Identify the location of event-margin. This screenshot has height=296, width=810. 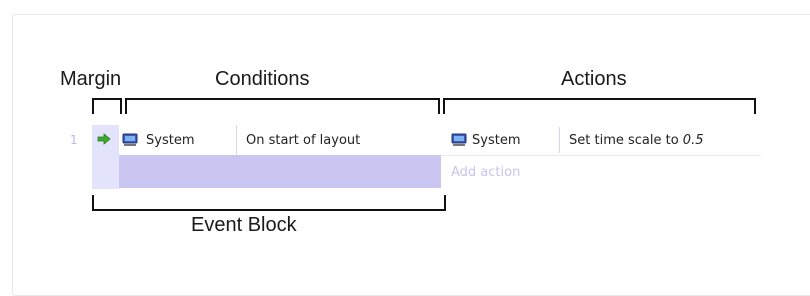
(105, 157).